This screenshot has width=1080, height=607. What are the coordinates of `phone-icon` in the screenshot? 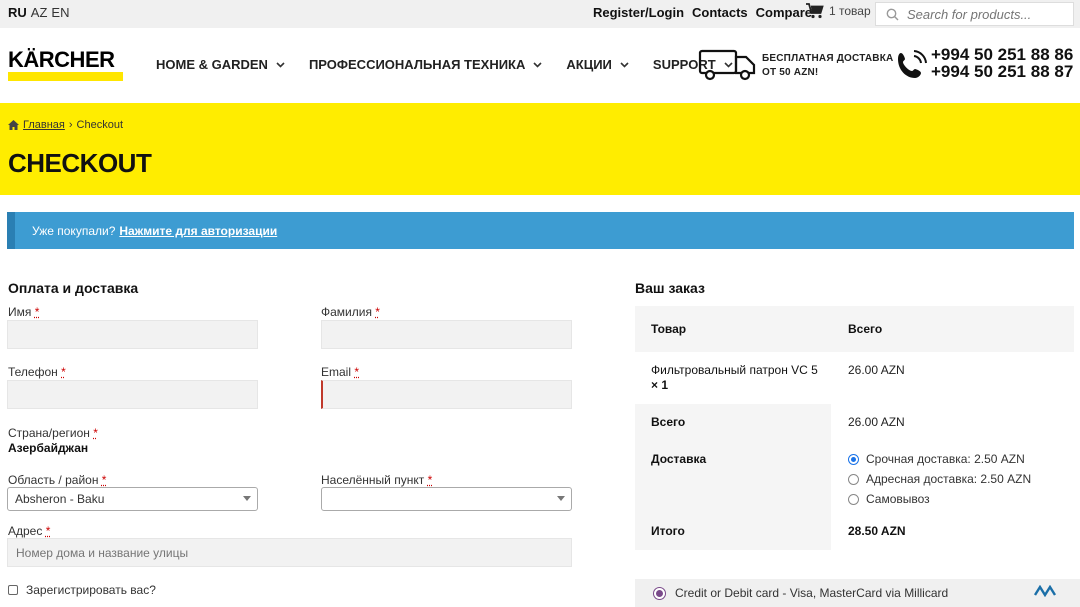 It's located at (912, 64).